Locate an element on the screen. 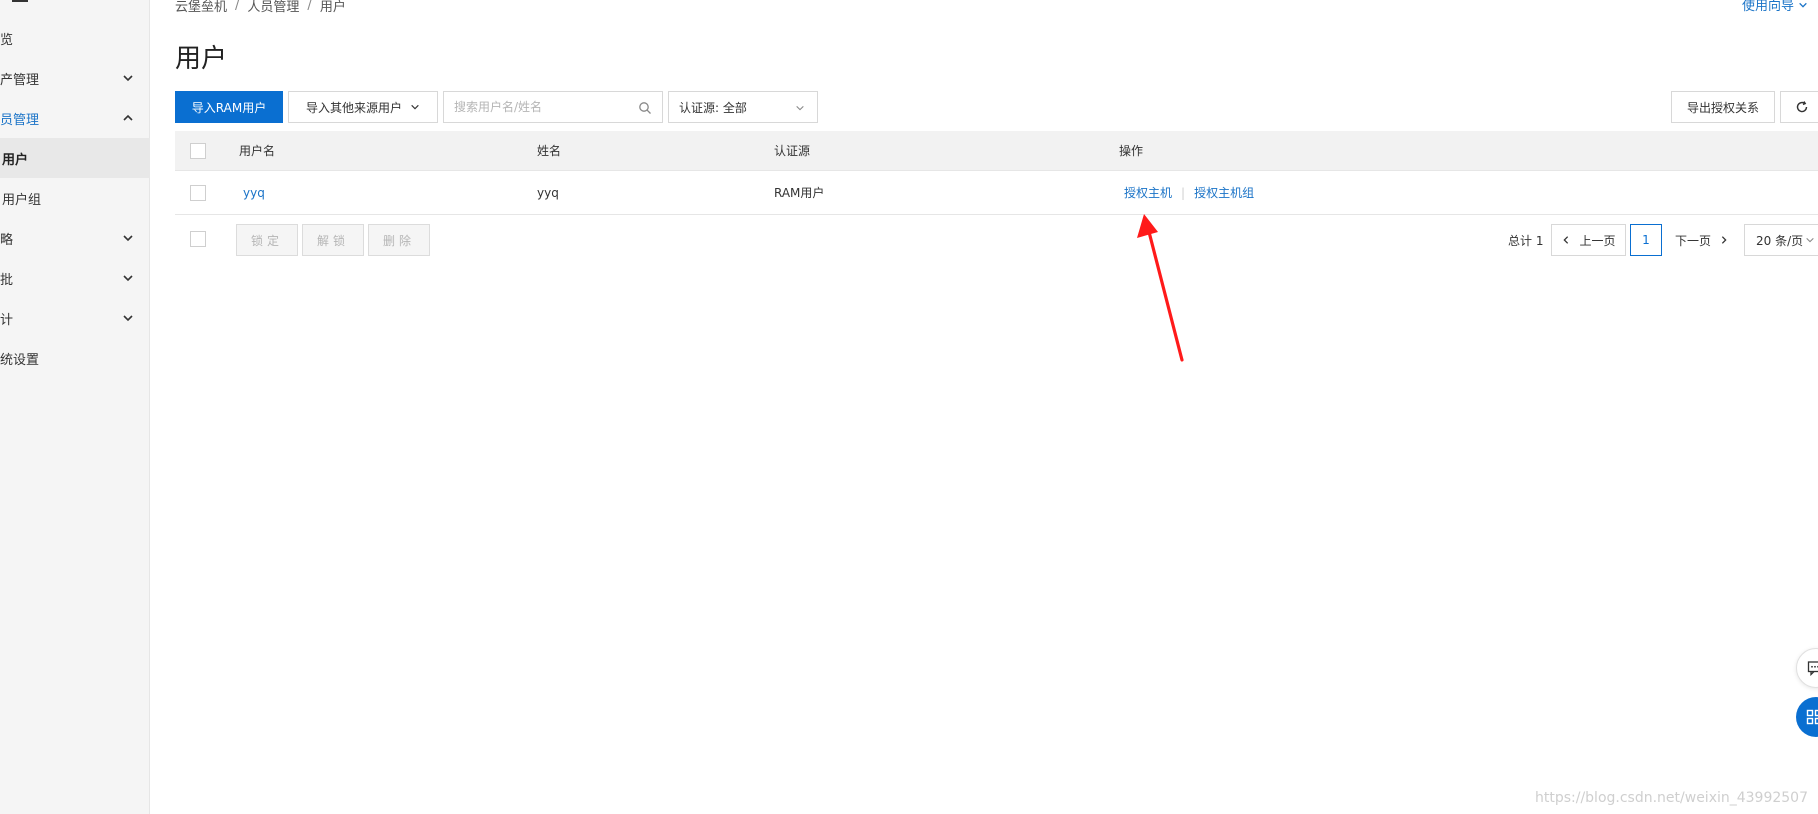 The height and width of the screenshot is (814, 1818). app-grid-button is located at coordinates (1807, 717).